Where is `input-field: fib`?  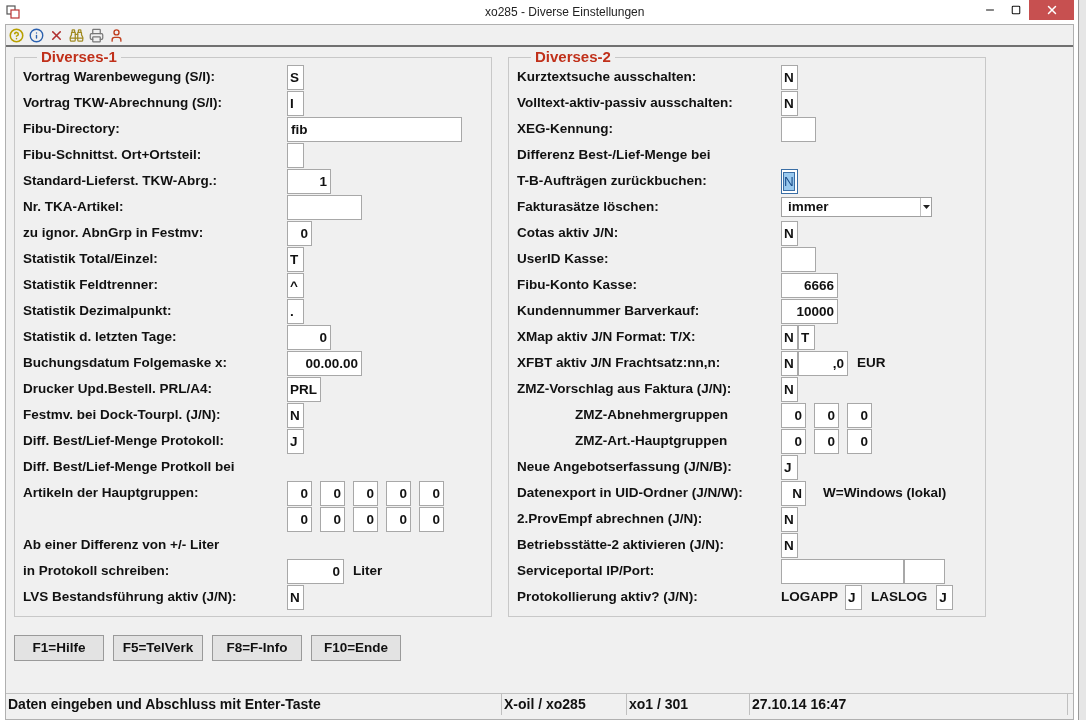
input-field: fib is located at coordinates (374, 129).